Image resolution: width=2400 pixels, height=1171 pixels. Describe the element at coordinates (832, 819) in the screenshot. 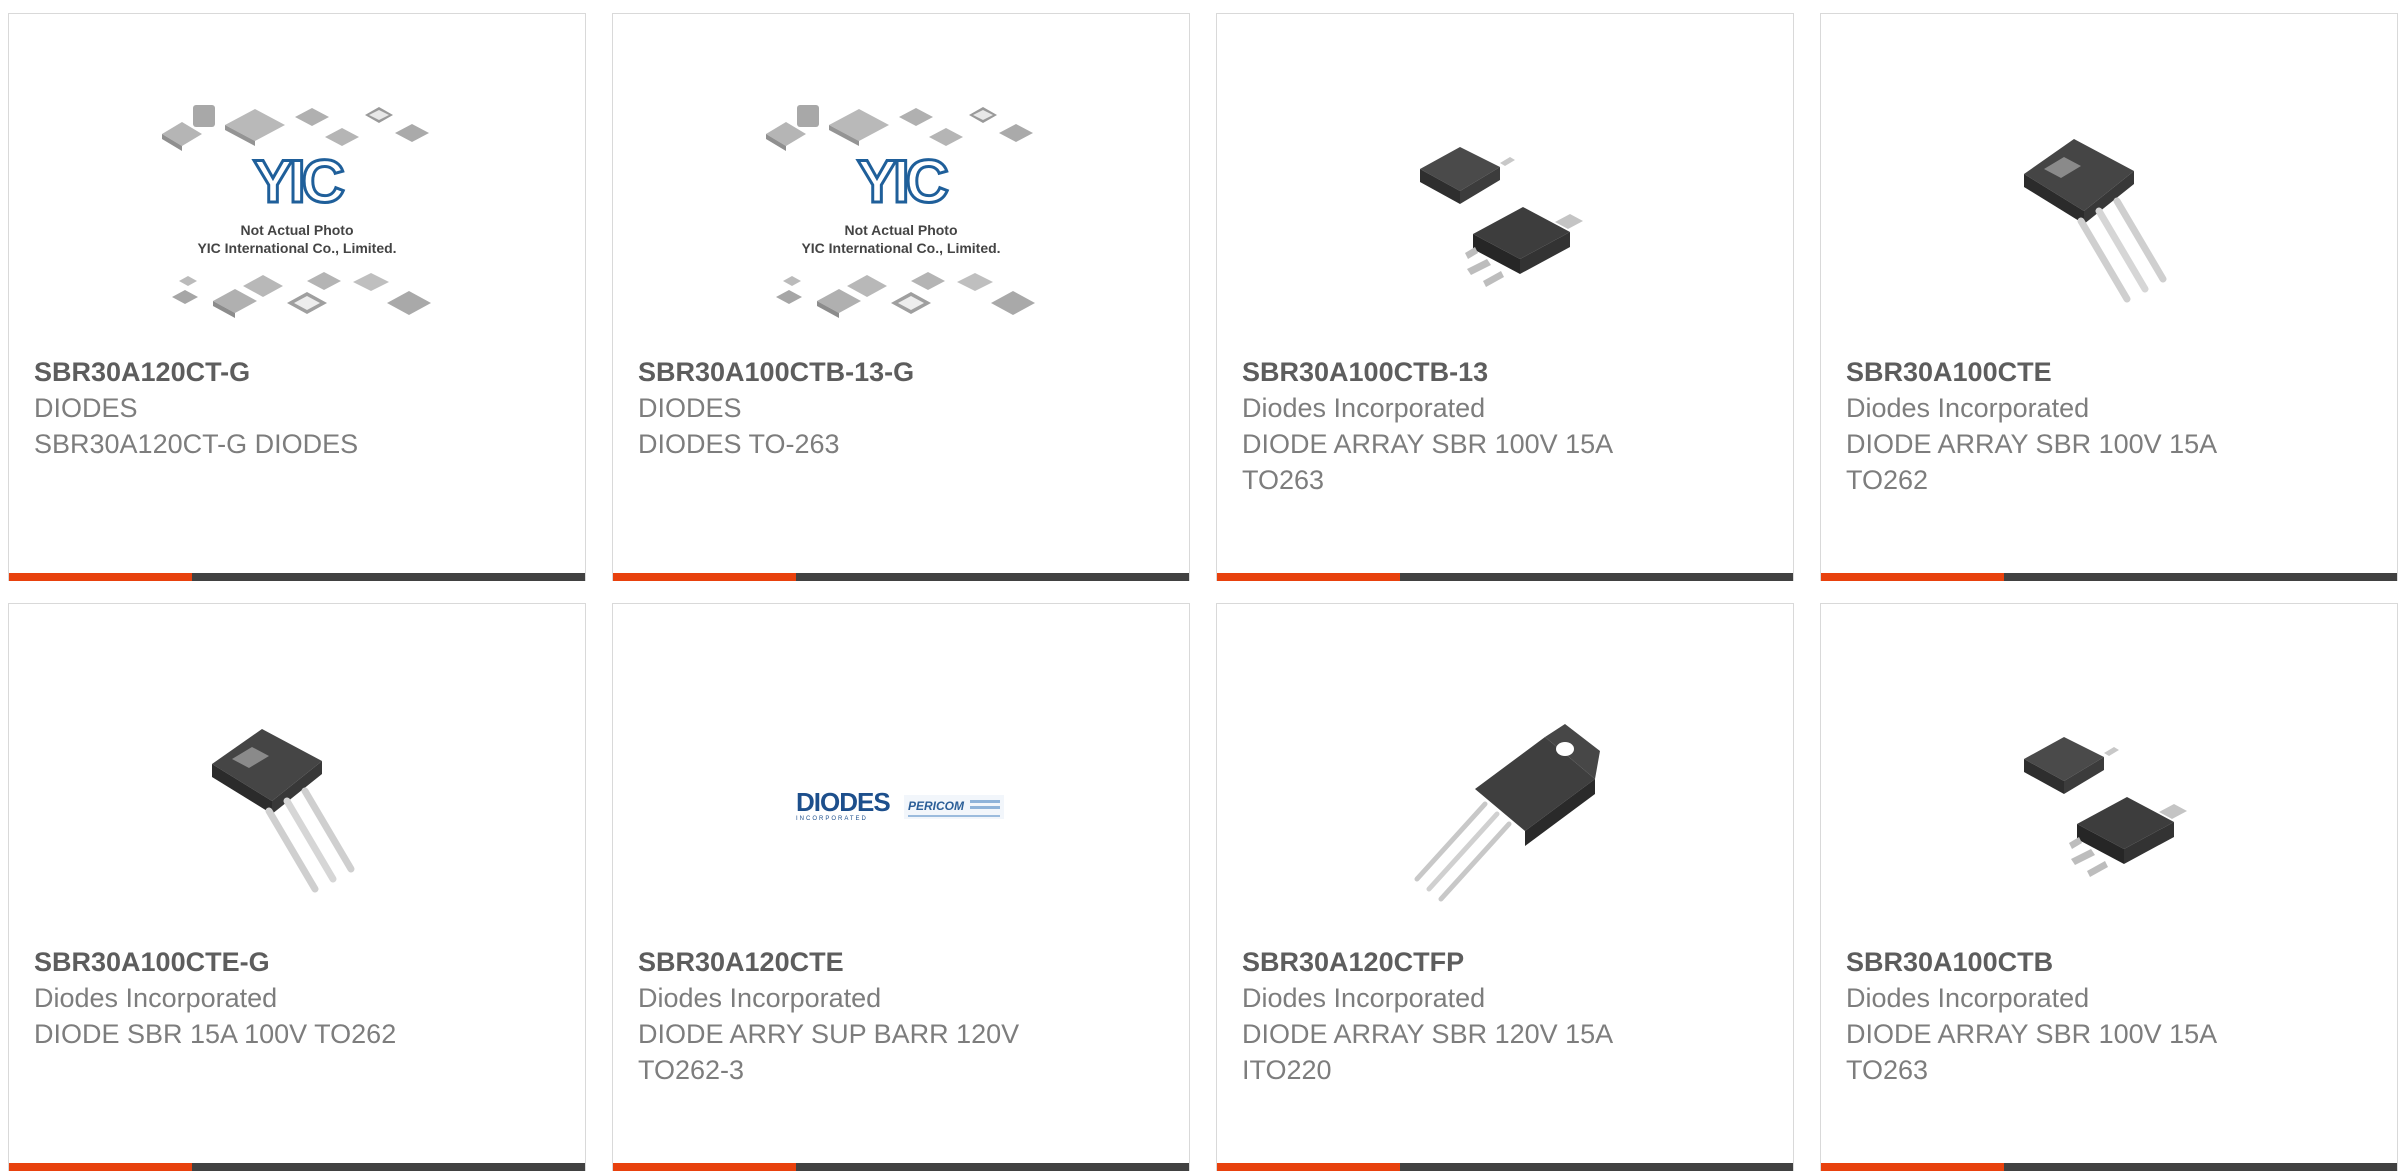

I see `diodes-incorporated-text: INCORPORATED` at that location.